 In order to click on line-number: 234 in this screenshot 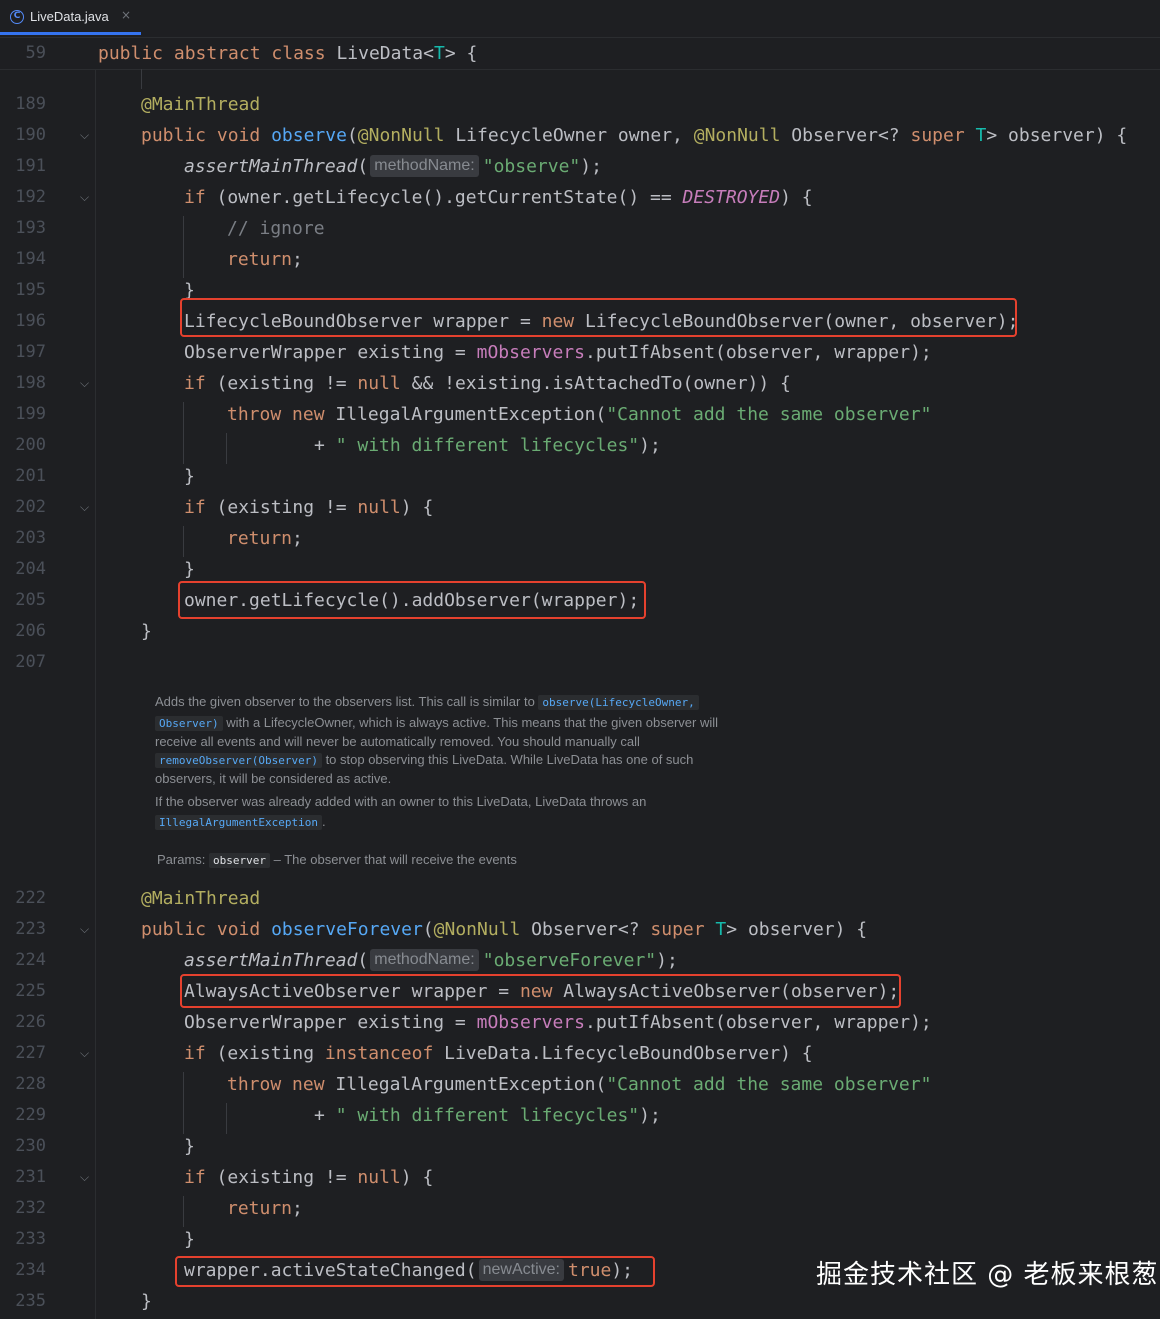, I will do `click(30, 1270)`.